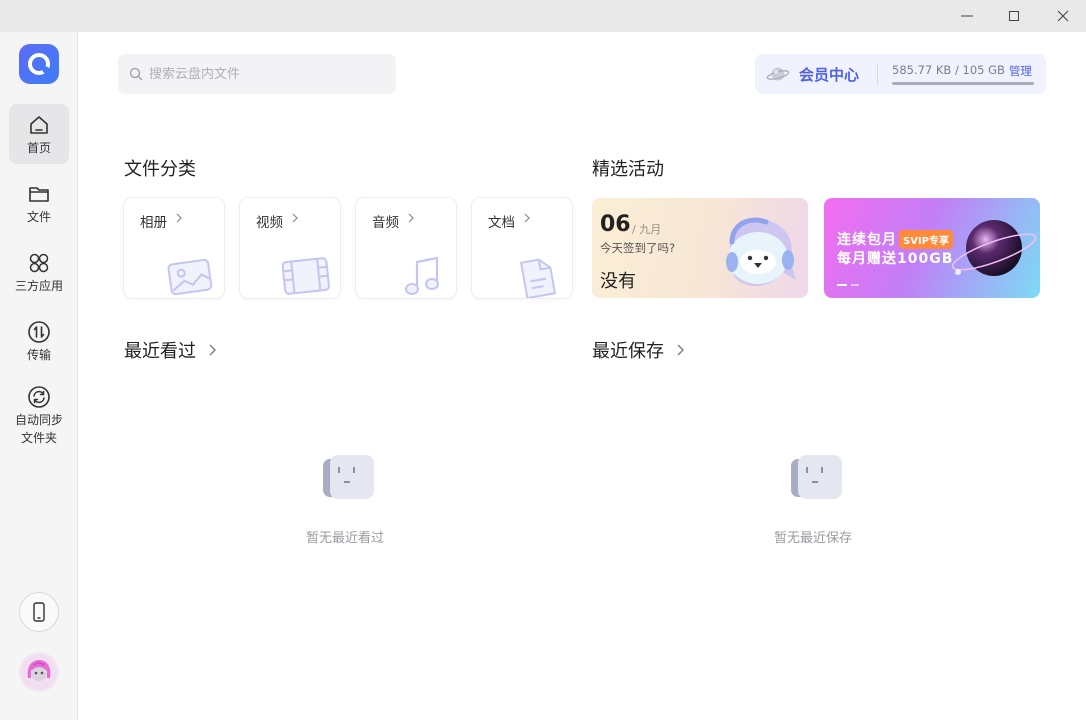 This screenshot has width=1086, height=720. What do you see at coordinates (136, 74) in the screenshot?
I see `search-icon` at bounding box center [136, 74].